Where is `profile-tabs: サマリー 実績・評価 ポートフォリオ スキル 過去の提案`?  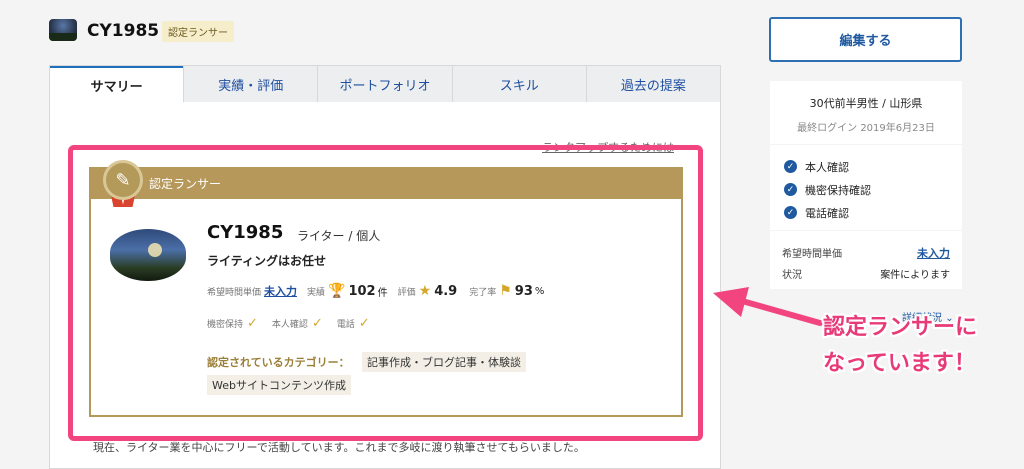 profile-tabs: サマリー 実績・評価 ポートフォリオ スキル 過去の提案 is located at coordinates (385, 84).